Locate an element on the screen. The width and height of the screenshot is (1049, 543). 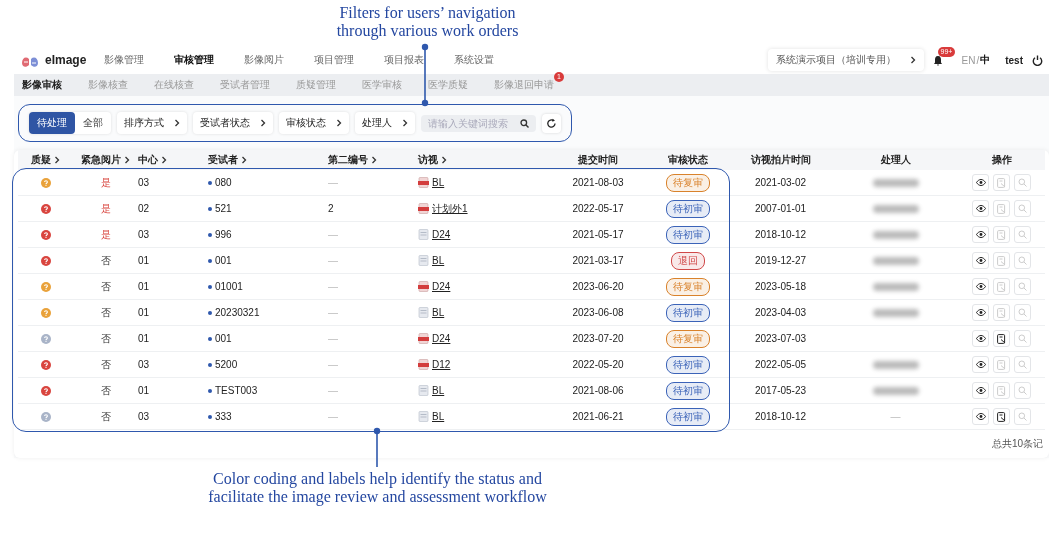
status-badge: 退回 is located at coordinates (688, 260).